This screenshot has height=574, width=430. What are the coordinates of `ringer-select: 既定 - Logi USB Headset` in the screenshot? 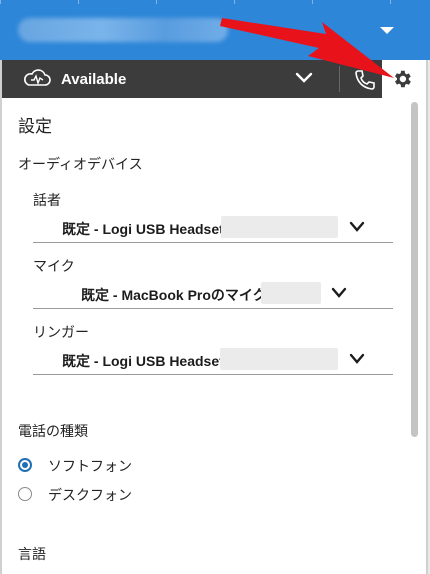 It's located at (213, 359).